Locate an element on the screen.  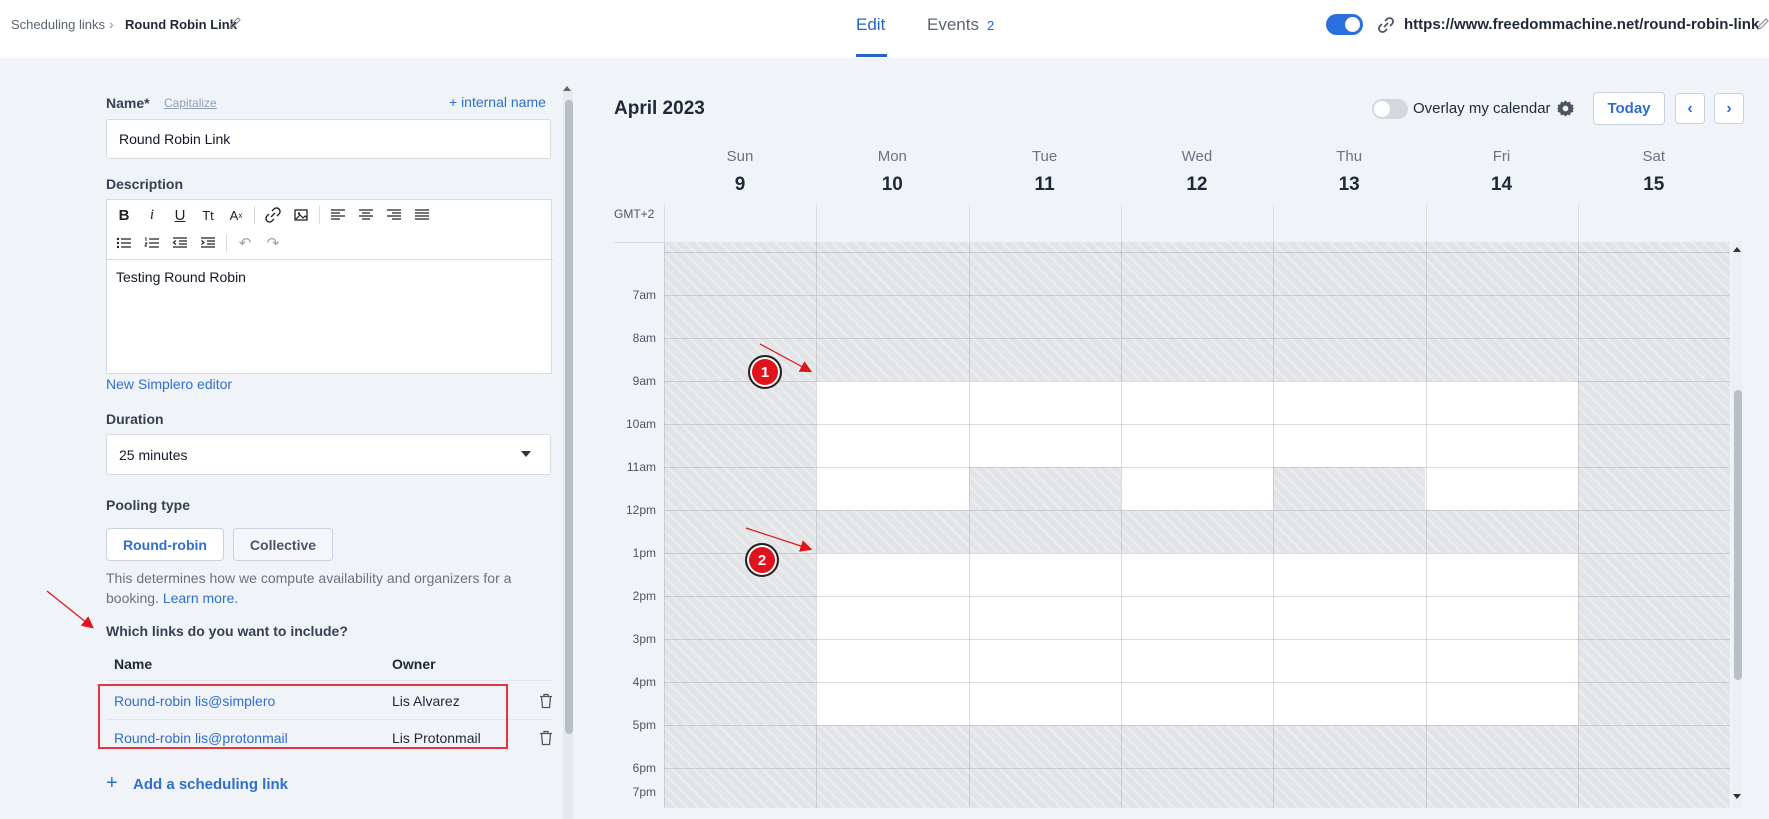
annotation-badge-1: 1 is located at coordinates (765, 372).